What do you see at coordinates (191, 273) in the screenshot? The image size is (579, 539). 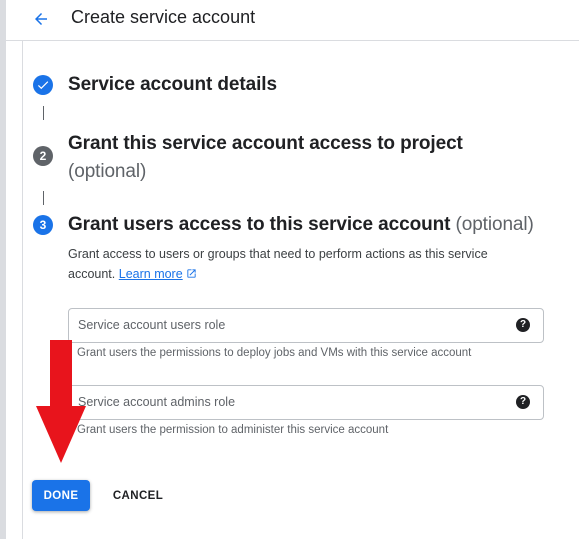 I see `open-in-new-icon` at bounding box center [191, 273].